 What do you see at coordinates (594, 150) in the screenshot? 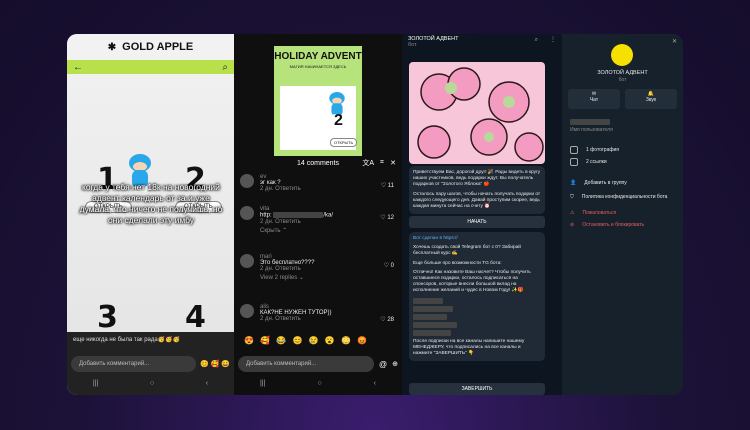
I see `photos-row: 1 фотография` at bounding box center [594, 150].